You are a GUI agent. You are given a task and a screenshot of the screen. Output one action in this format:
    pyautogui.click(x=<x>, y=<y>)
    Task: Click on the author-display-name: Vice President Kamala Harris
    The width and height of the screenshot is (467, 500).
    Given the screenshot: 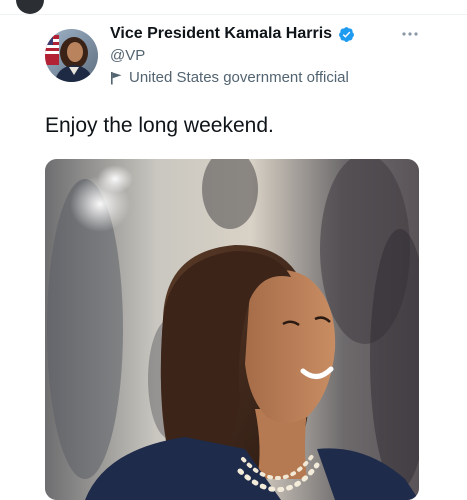 What is the action you would take?
    pyautogui.click(x=221, y=34)
    